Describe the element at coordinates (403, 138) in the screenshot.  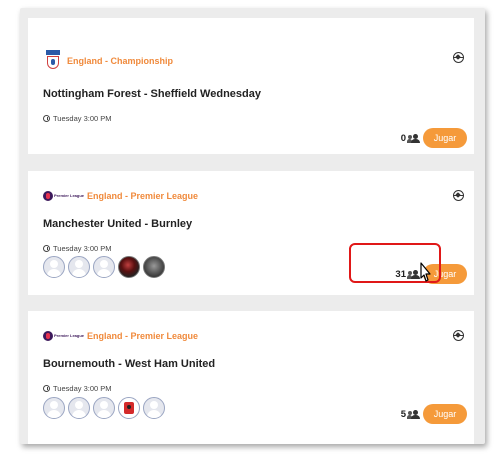
I see `player-count: 0` at that location.